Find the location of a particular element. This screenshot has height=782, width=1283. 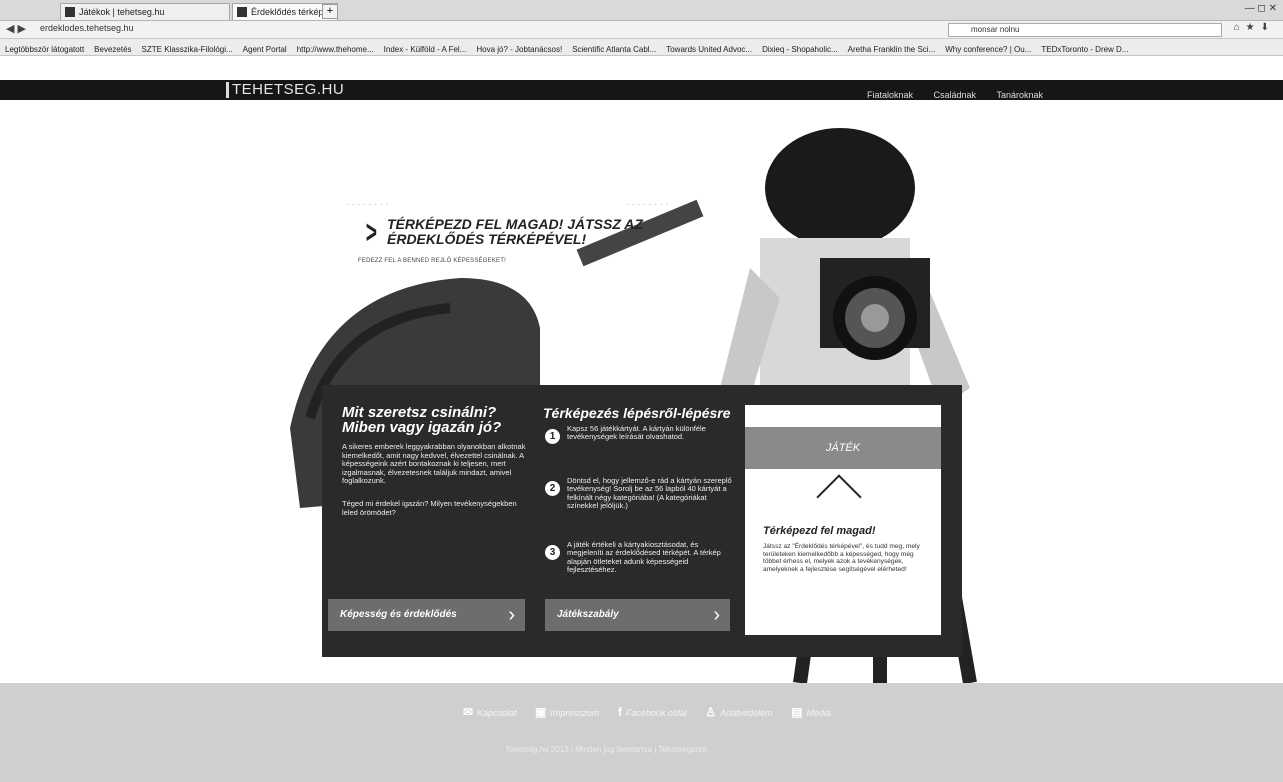

nav-link-csaladnak: Családnak is located at coordinates (954, 95).